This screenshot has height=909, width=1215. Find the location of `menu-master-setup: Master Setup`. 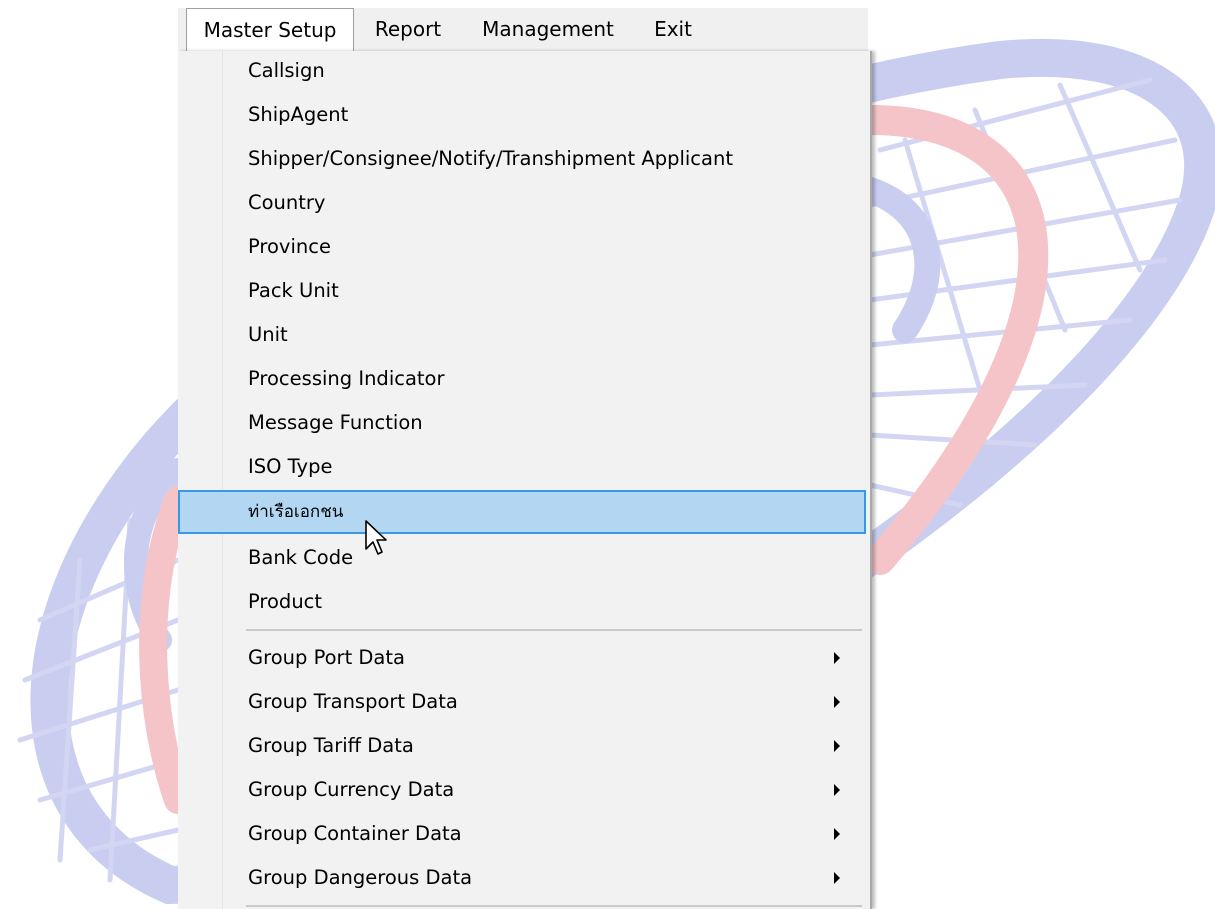

menu-master-setup: Master Setup is located at coordinates (270, 30).